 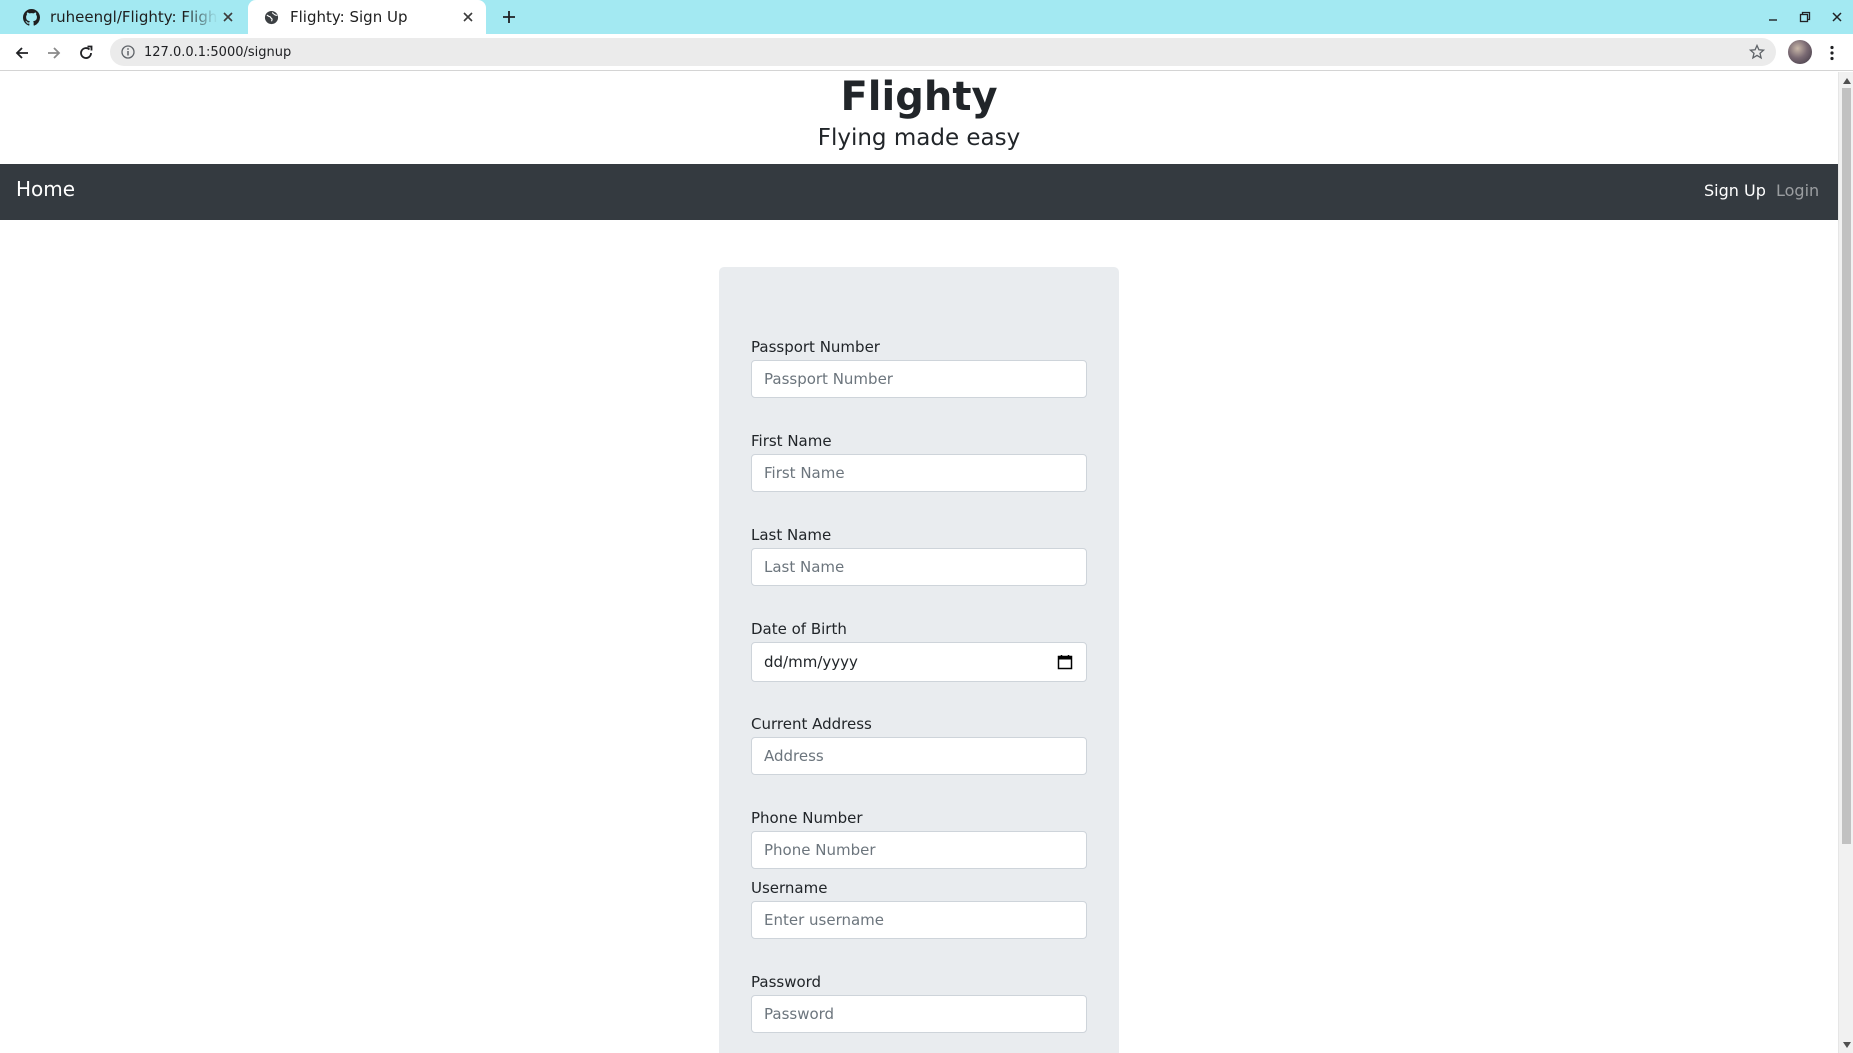 I want to click on new-tab-icon, so click(x=509, y=17).